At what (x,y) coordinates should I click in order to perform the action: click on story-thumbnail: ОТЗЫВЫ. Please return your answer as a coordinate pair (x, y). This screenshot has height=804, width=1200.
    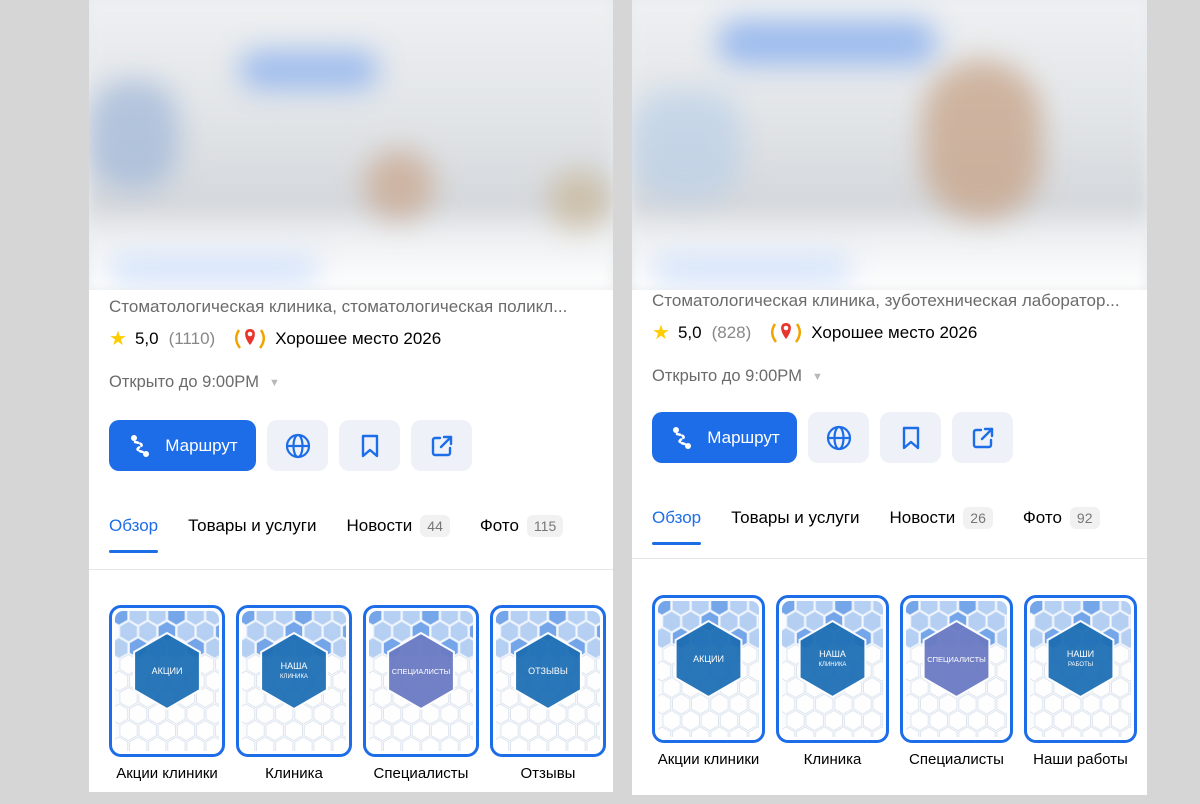
    Looking at the image, I should click on (548, 681).